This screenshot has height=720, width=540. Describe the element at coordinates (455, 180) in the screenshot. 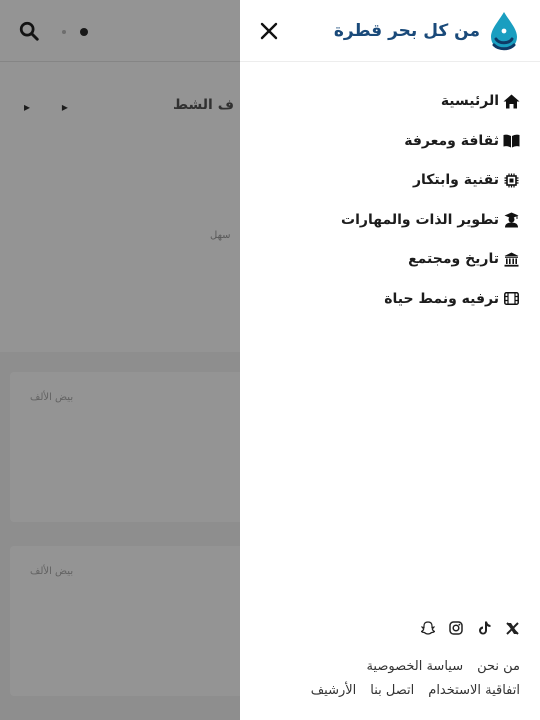

I see `menu-label: تقنية وابتكار` at that location.